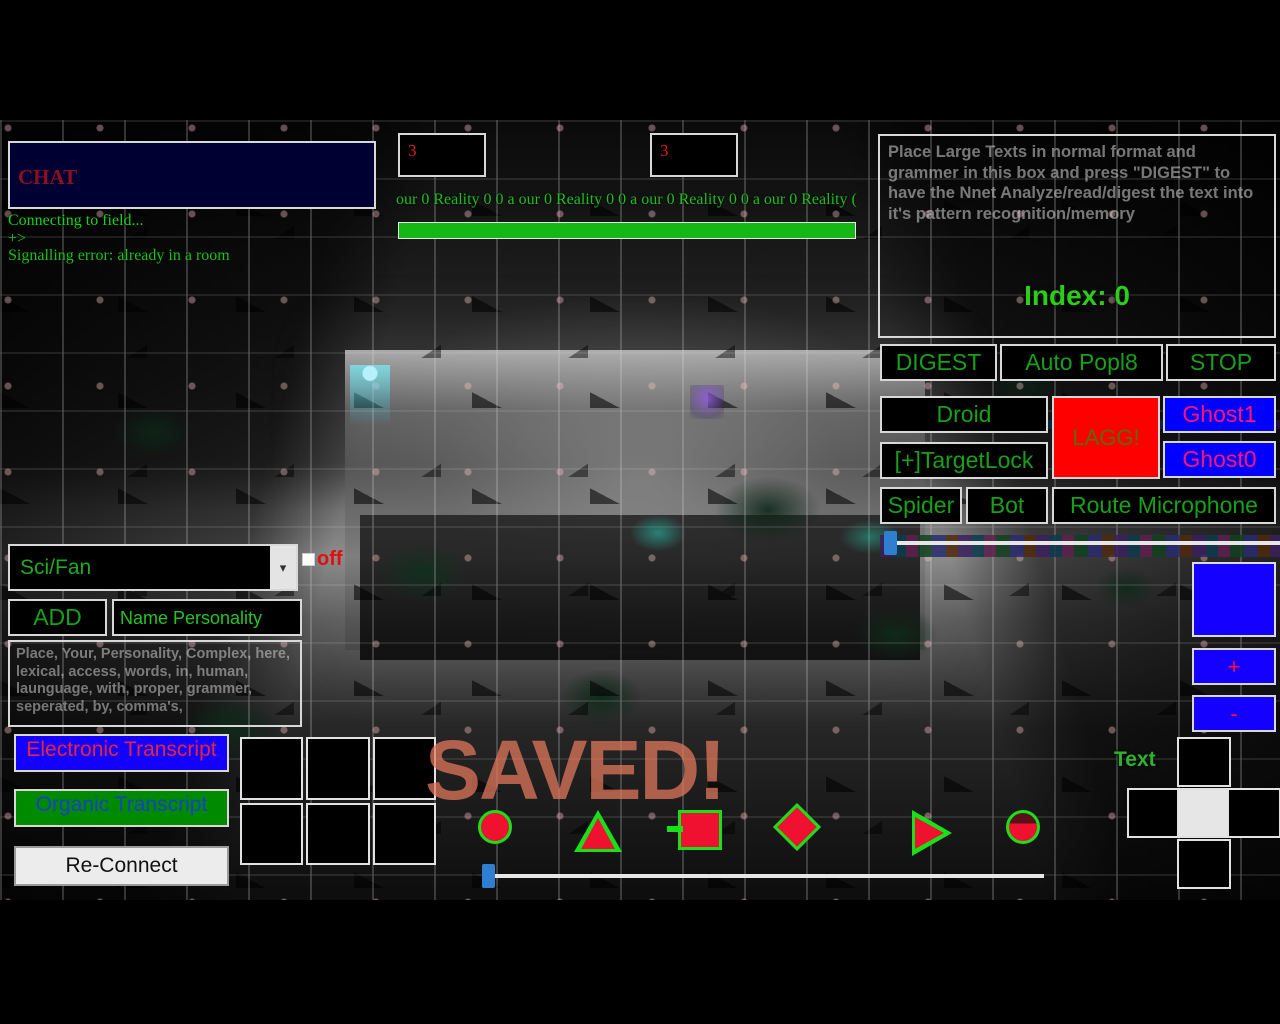 The height and width of the screenshot is (1024, 1280). Describe the element at coordinates (694, 830) in the screenshot. I see `square-shape-icon` at that location.